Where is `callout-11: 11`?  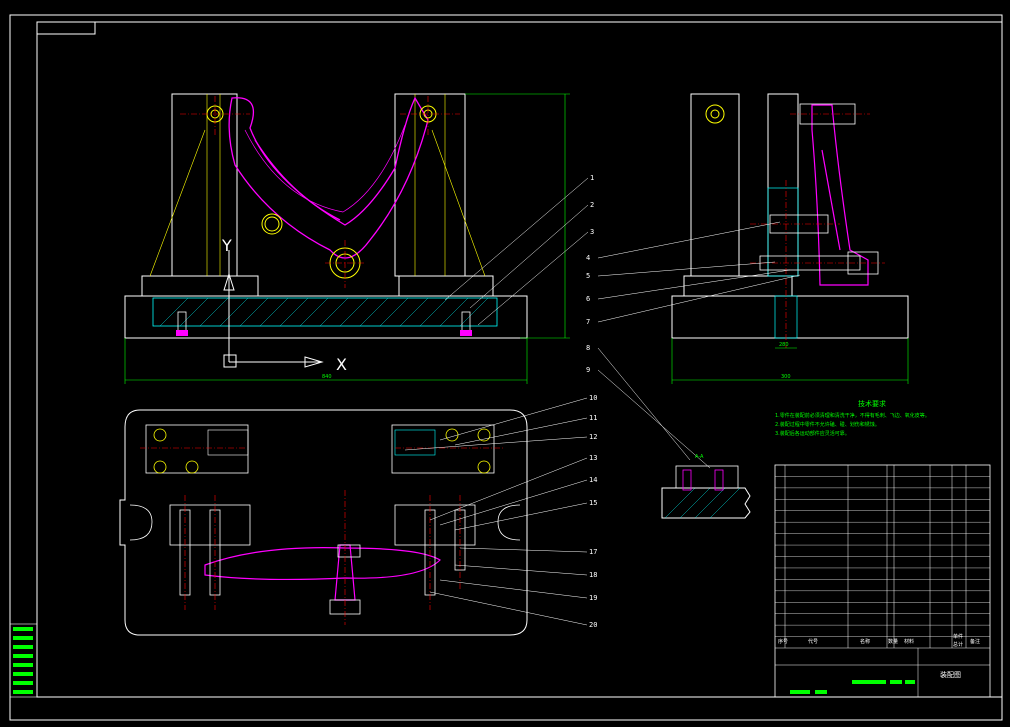
callout-11: 11 is located at coordinates (593, 418).